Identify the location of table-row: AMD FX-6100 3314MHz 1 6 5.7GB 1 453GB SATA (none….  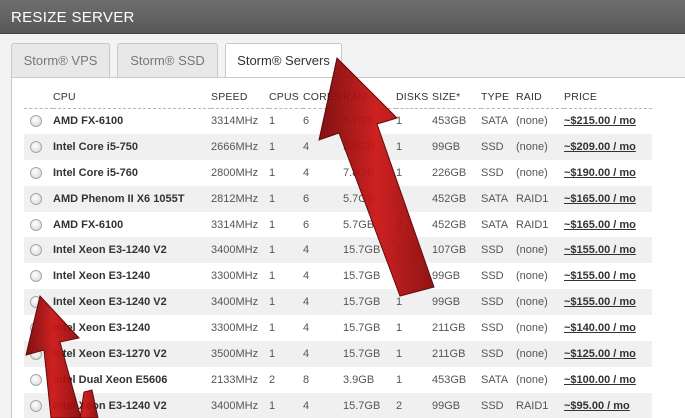
(338, 121).